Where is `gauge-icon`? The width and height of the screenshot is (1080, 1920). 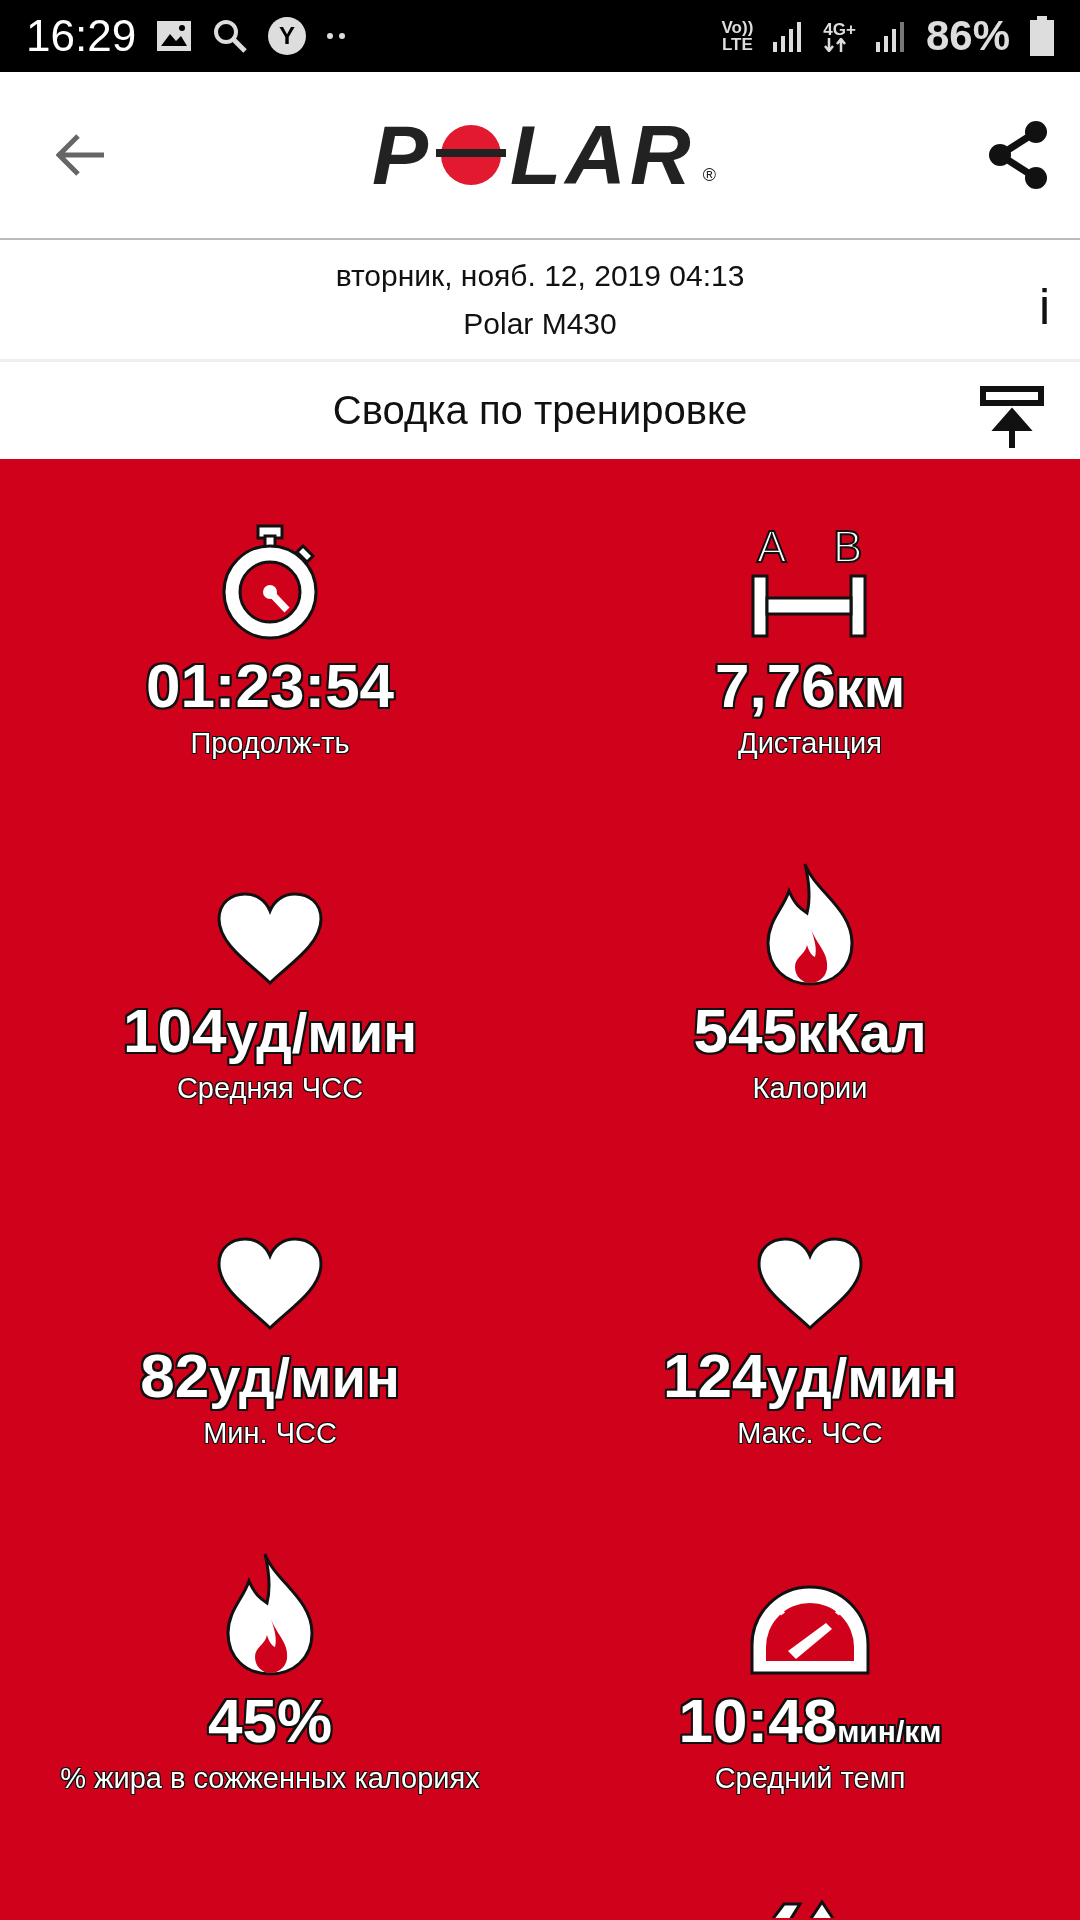
gauge-icon is located at coordinates (810, 1630).